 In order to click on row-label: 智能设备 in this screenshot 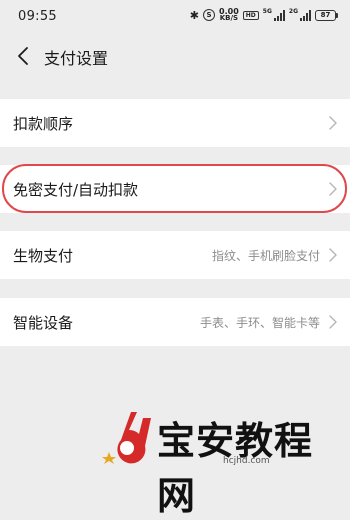, I will do `click(43, 323)`.